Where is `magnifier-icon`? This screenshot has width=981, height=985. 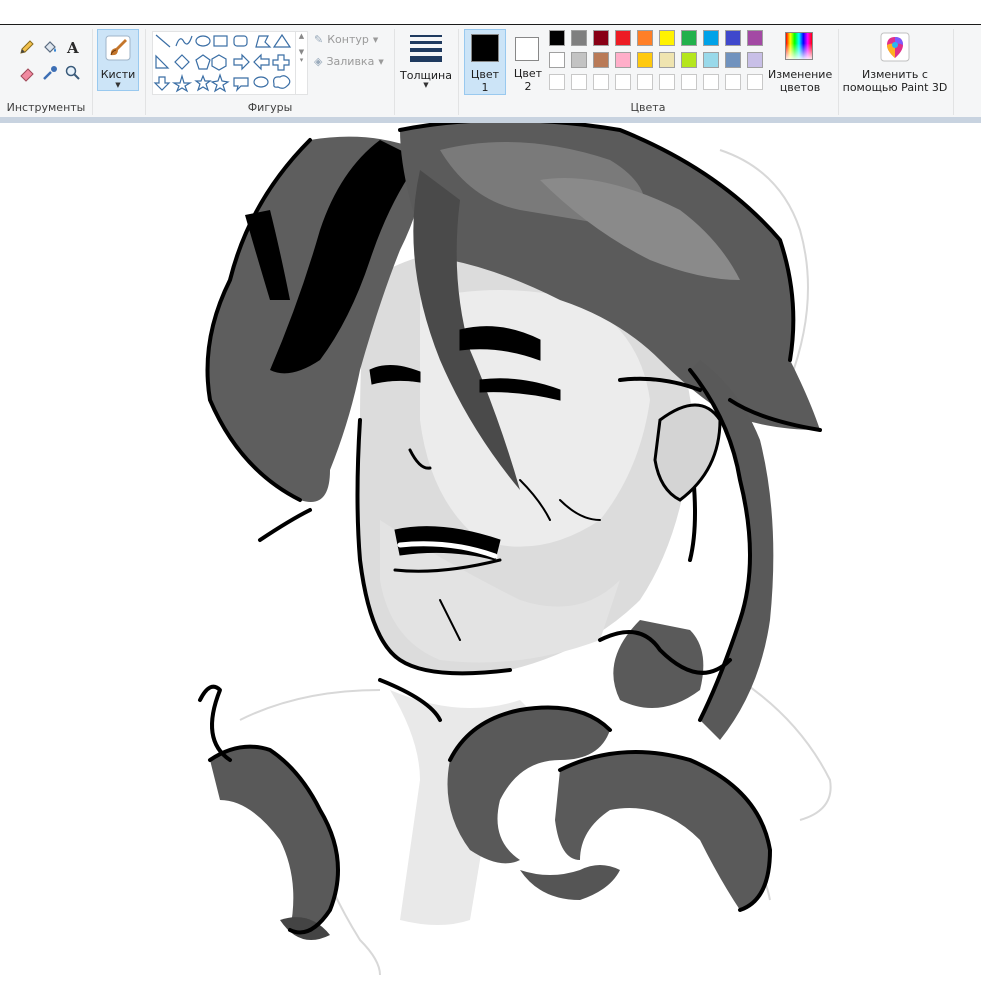 magnifier-icon is located at coordinates (73, 73).